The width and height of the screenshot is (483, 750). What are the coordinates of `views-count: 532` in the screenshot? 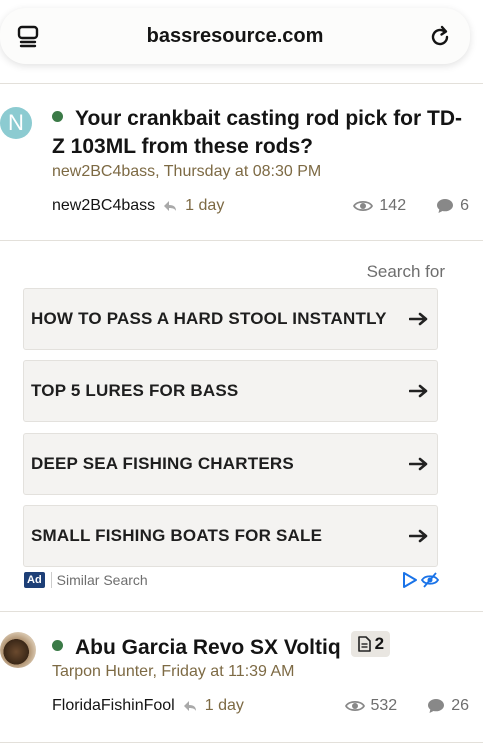 It's located at (384, 705).